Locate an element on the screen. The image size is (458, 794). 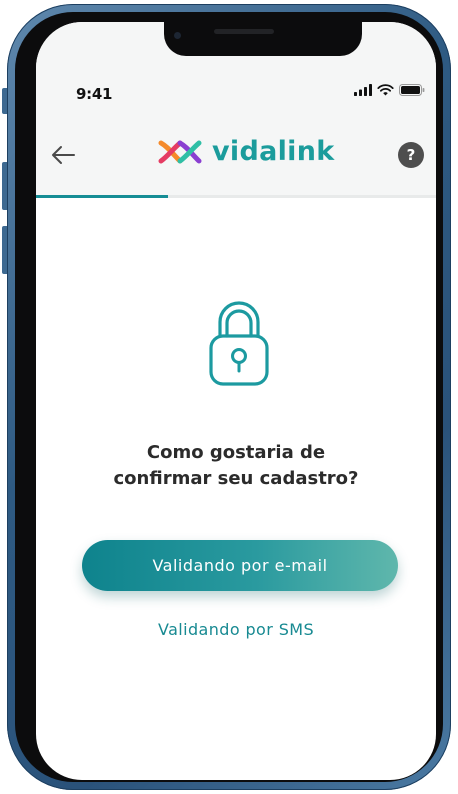
progress-bar is located at coordinates (236, 196).